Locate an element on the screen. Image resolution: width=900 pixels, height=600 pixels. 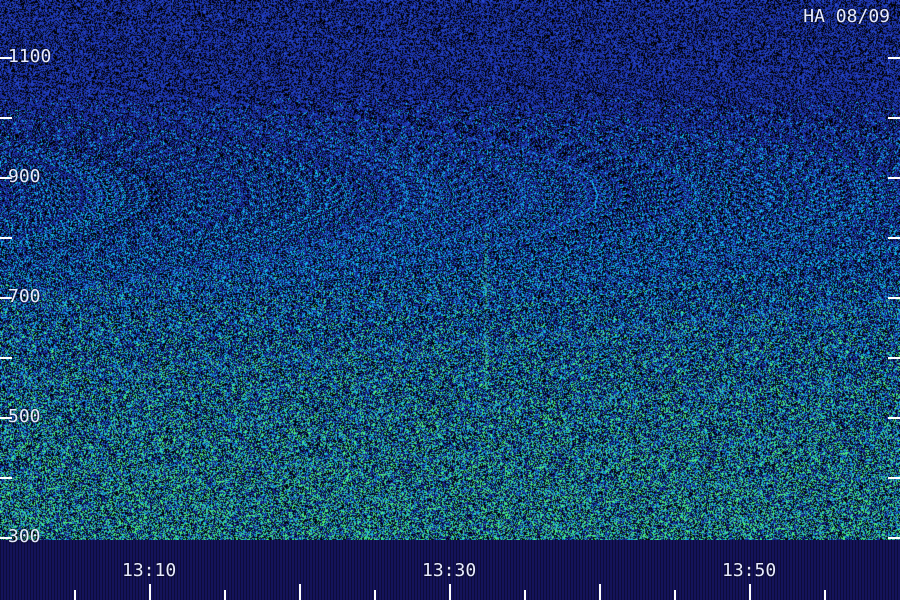
x-tick-label: 13:30 is located at coordinates (449, 570).